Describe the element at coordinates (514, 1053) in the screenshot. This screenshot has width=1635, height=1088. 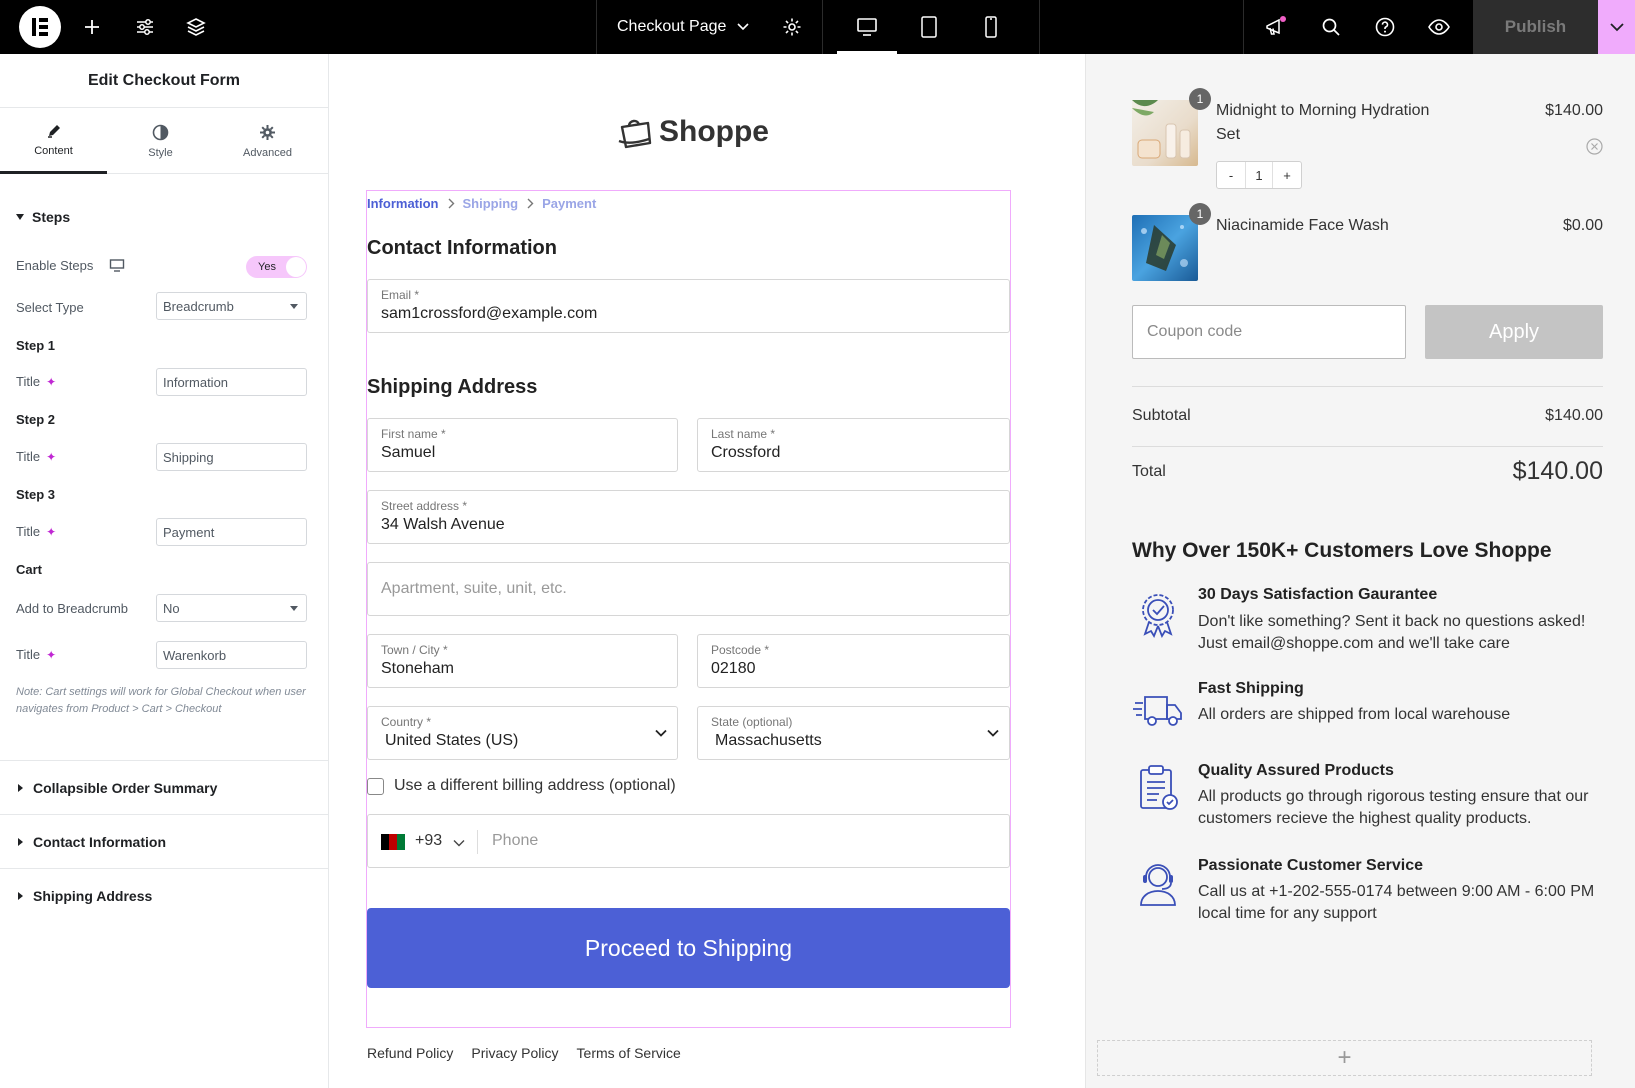
I see `privacy-policy-link: Privacy Policy` at that location.